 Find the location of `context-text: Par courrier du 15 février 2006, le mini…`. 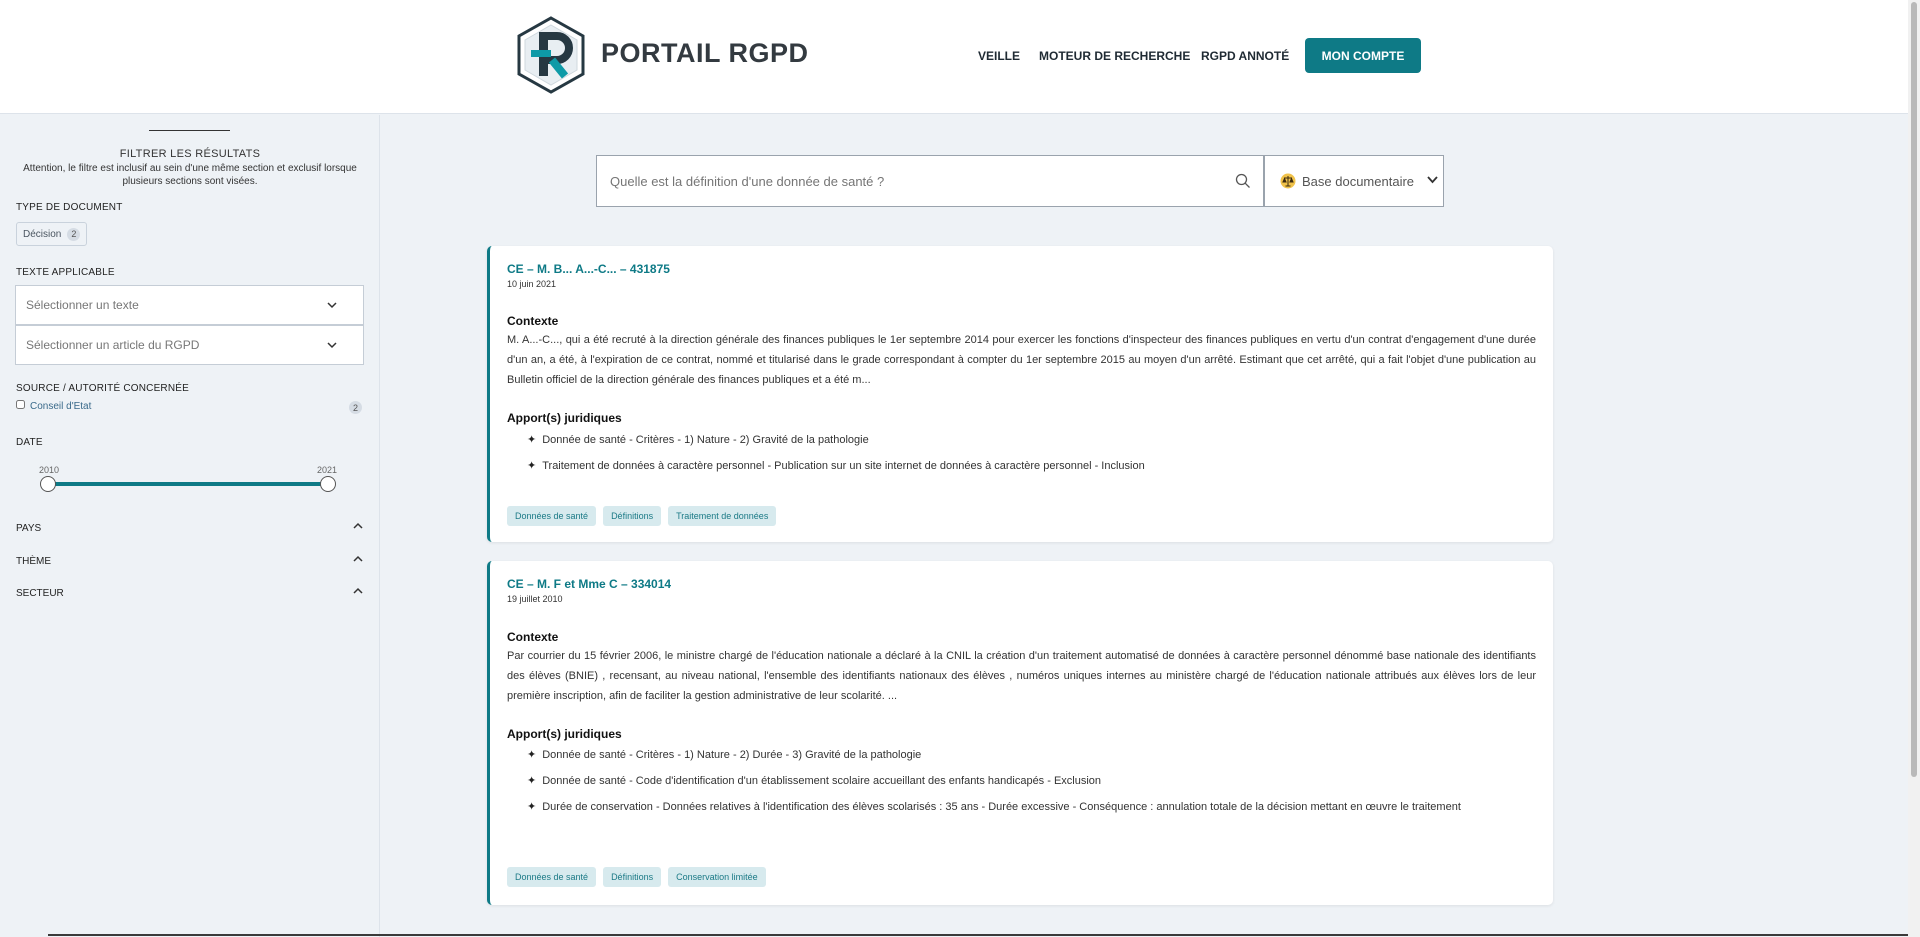

context-text: Par courrier du 15 février 2006, le mini… is located at coordinates (1021, 676).